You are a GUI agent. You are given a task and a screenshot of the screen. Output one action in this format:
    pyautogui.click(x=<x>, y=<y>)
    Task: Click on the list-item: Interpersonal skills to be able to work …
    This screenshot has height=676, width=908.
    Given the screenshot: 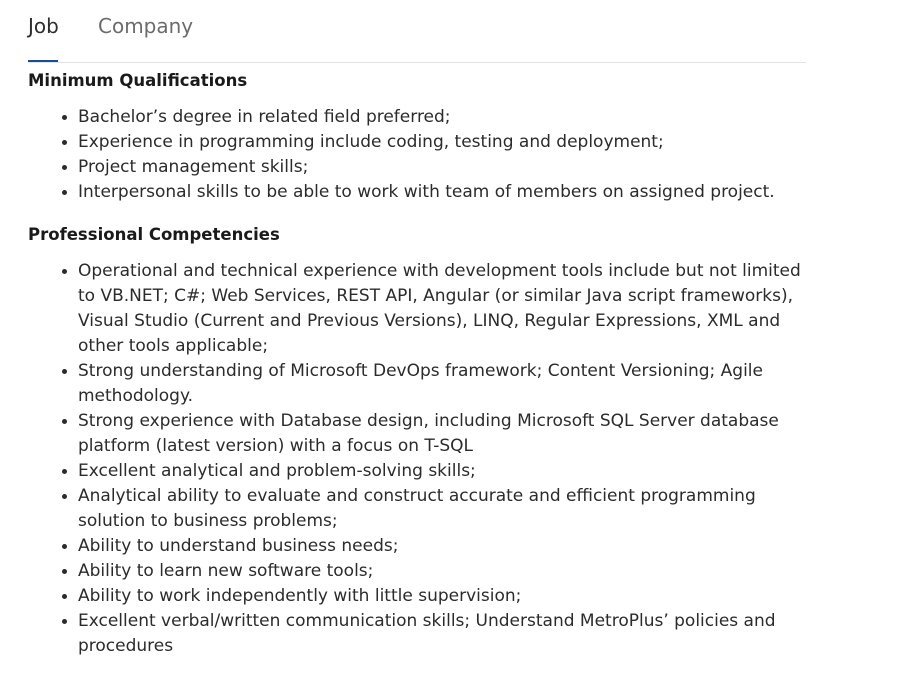 What is the action you would take?
    pyautogui.click(x=443, y=192)
    